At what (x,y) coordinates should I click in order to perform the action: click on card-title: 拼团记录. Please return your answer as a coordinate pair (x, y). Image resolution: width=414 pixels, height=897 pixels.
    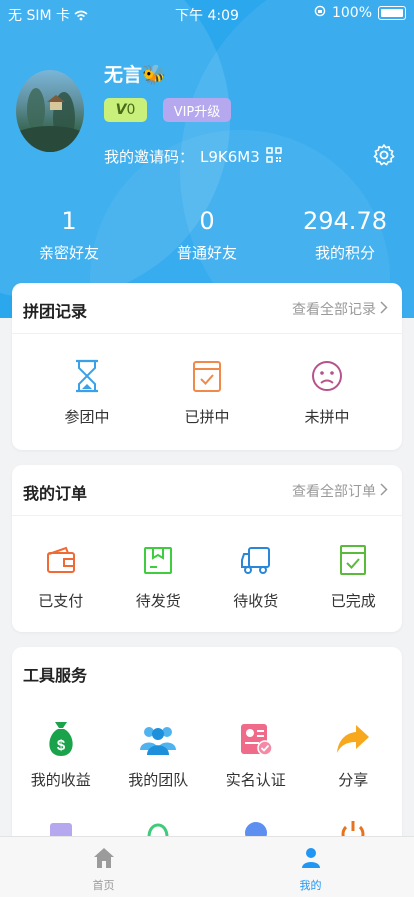
    Looking at the image, I should click on (55, 311).